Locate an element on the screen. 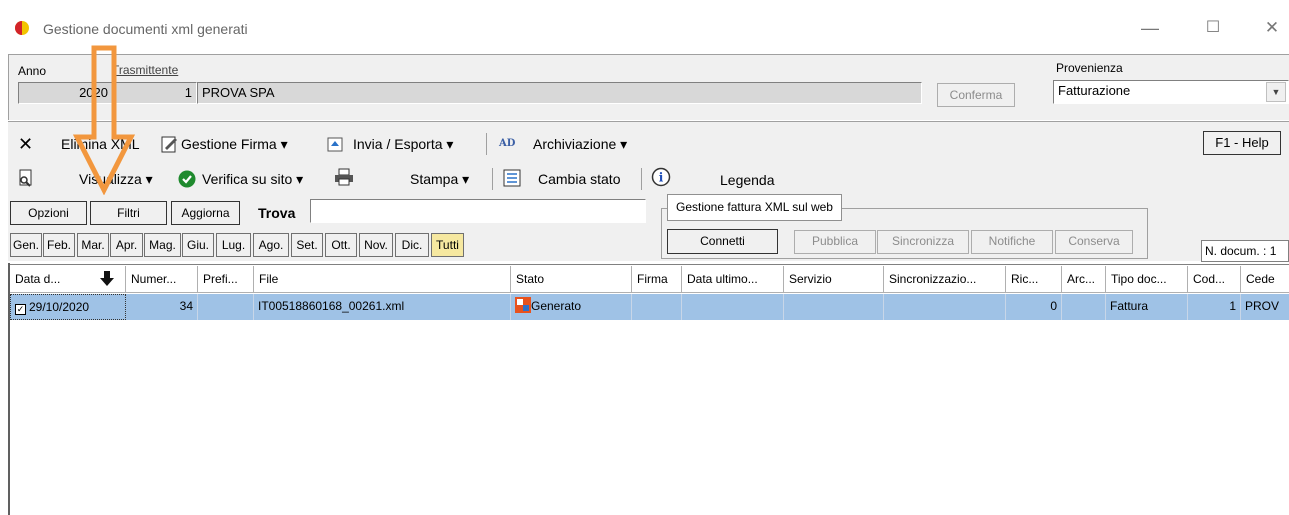 The height and width of the screenshot is (515, 1289). legenda-button: Legenda is located at coordinates (747, 180).